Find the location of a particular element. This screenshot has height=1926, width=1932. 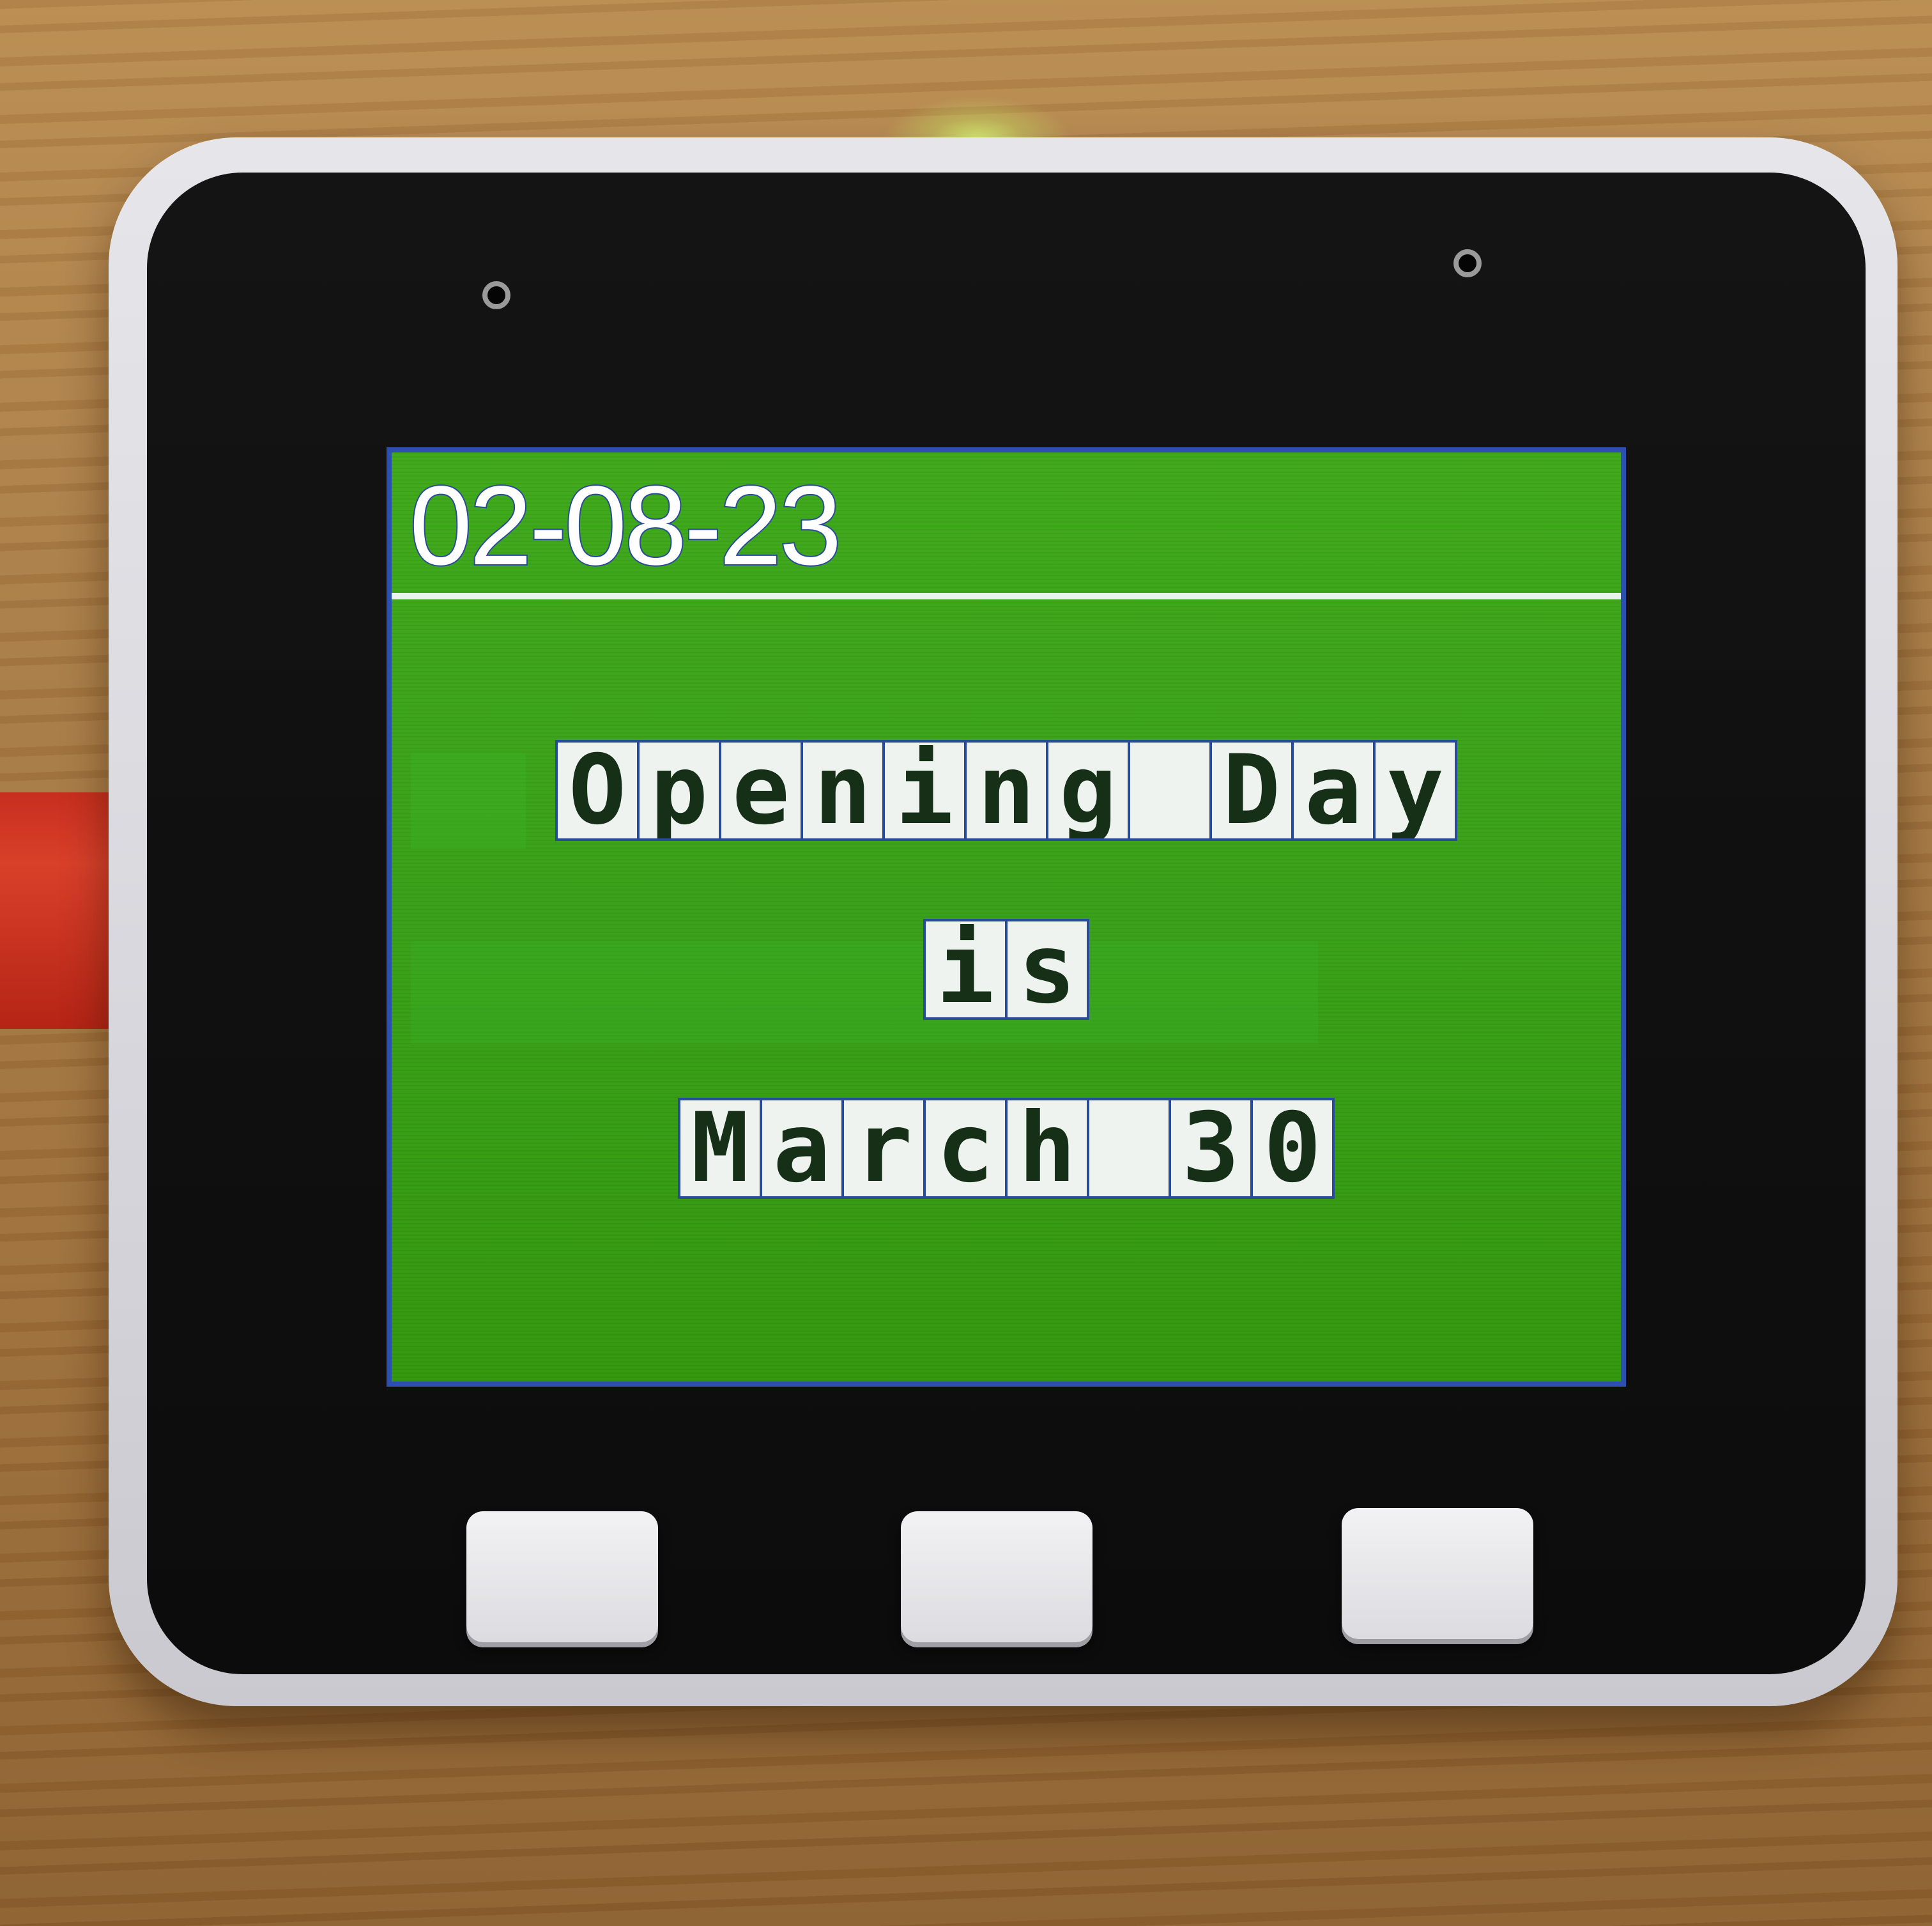

char-tile: D is located at coordinates (1251, 790).